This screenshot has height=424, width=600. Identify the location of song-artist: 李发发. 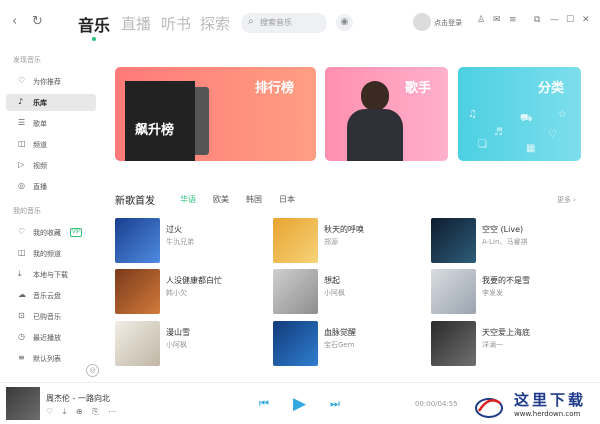
(492, 293).